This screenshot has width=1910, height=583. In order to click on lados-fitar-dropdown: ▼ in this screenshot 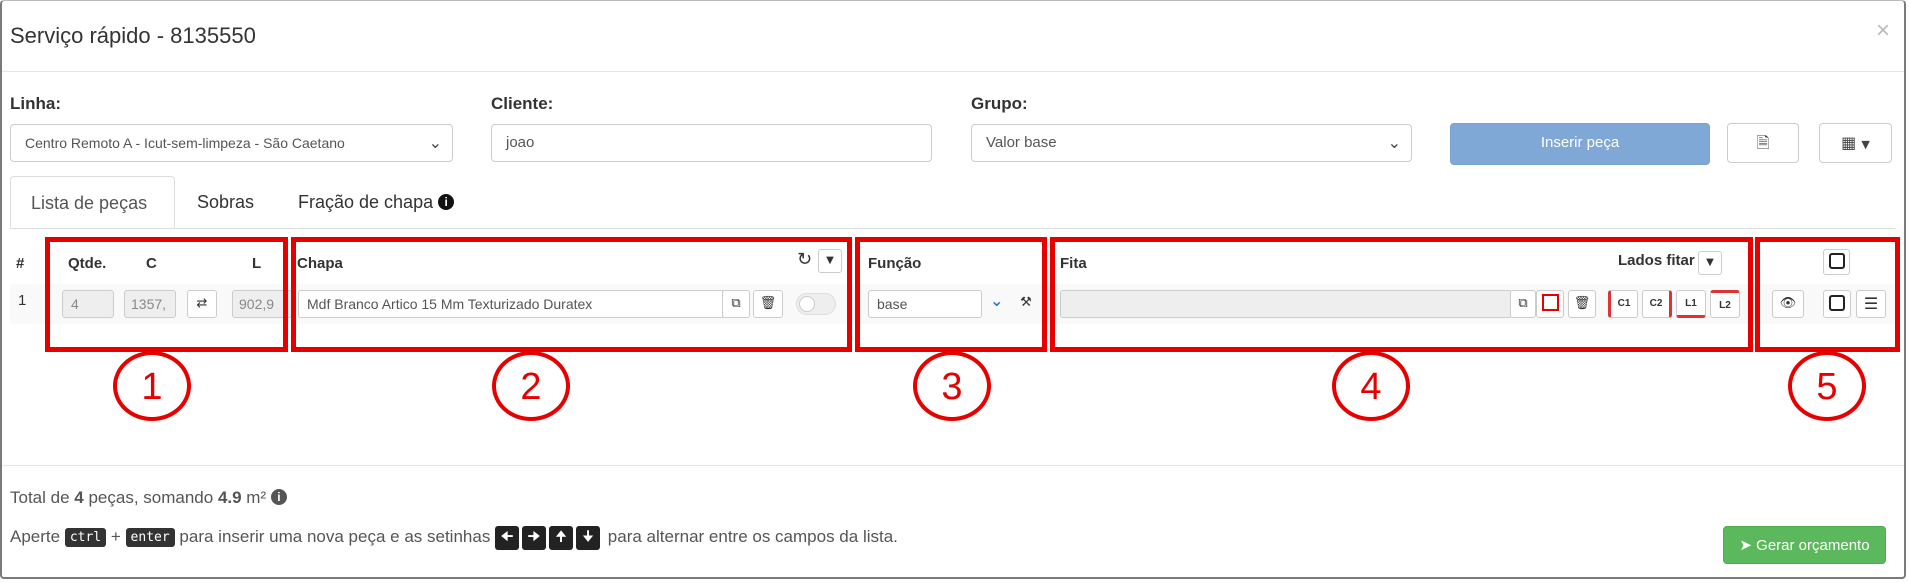, I will do `click(1710, 263)`.